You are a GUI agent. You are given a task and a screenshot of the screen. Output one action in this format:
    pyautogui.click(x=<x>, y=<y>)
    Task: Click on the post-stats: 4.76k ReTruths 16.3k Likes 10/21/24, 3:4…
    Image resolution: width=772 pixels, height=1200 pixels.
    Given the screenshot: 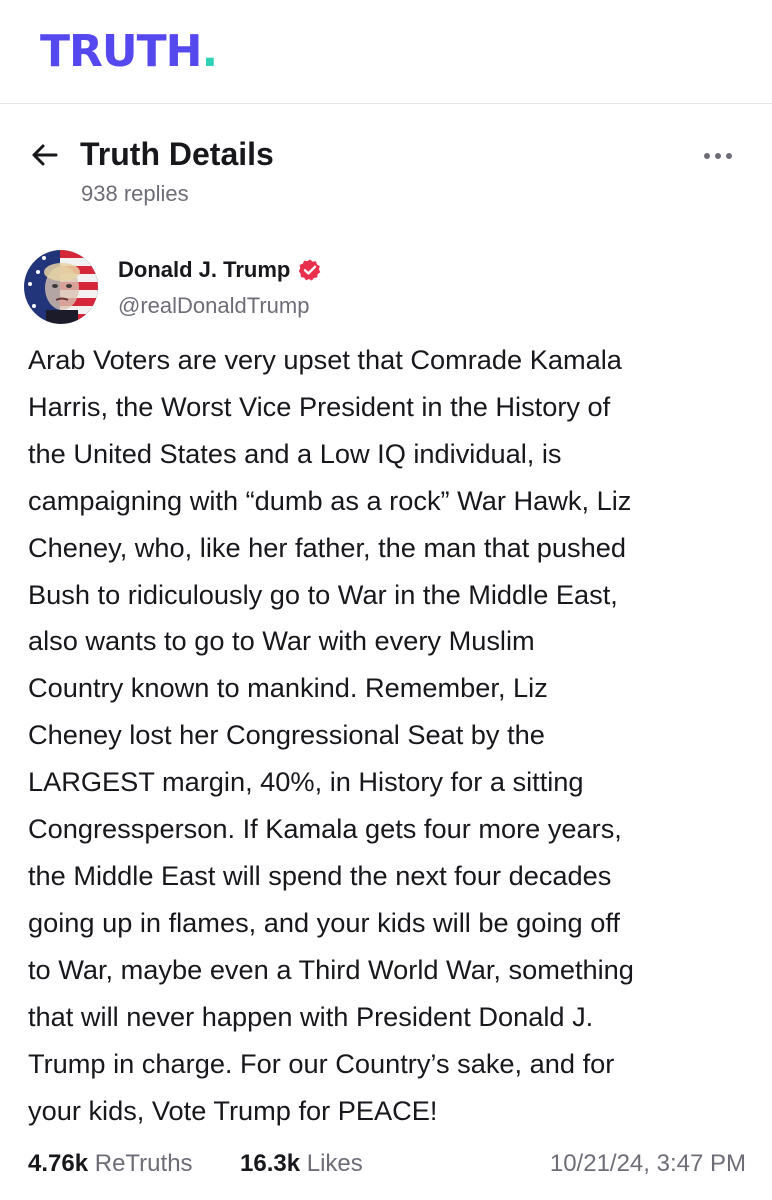 What is the action you would take?
    pyautogui.click(x=387, y=1164)
    